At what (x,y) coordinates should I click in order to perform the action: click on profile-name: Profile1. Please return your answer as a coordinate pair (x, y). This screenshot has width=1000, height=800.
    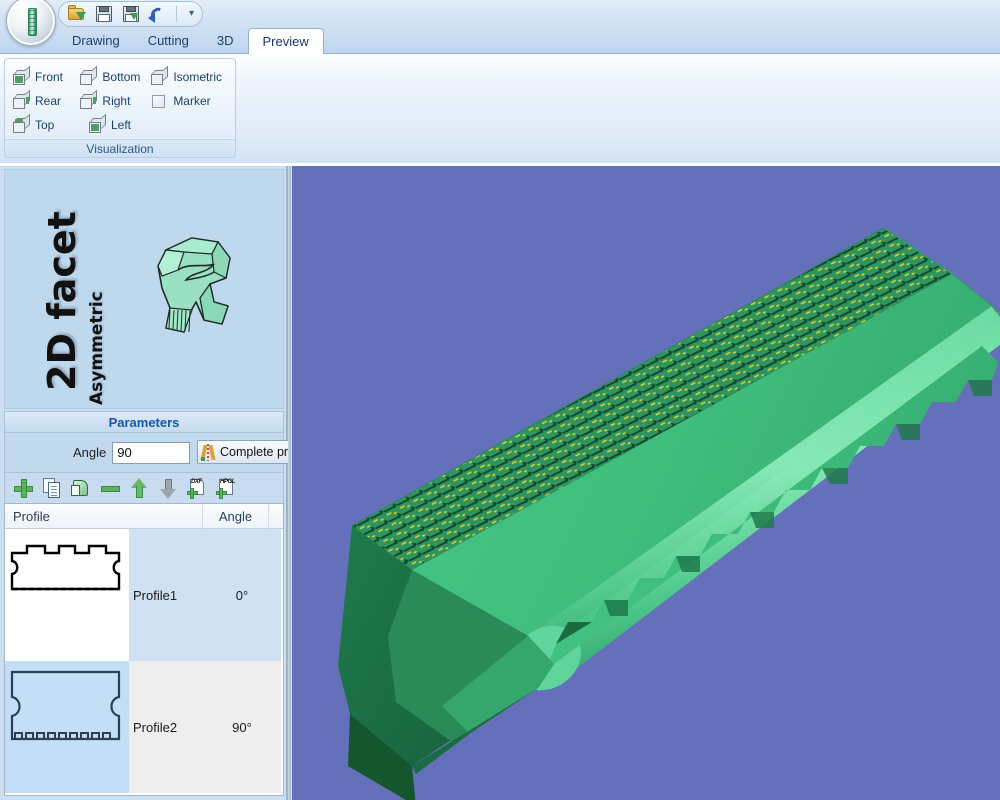
    Looking at the image, I should click on (166, 595).